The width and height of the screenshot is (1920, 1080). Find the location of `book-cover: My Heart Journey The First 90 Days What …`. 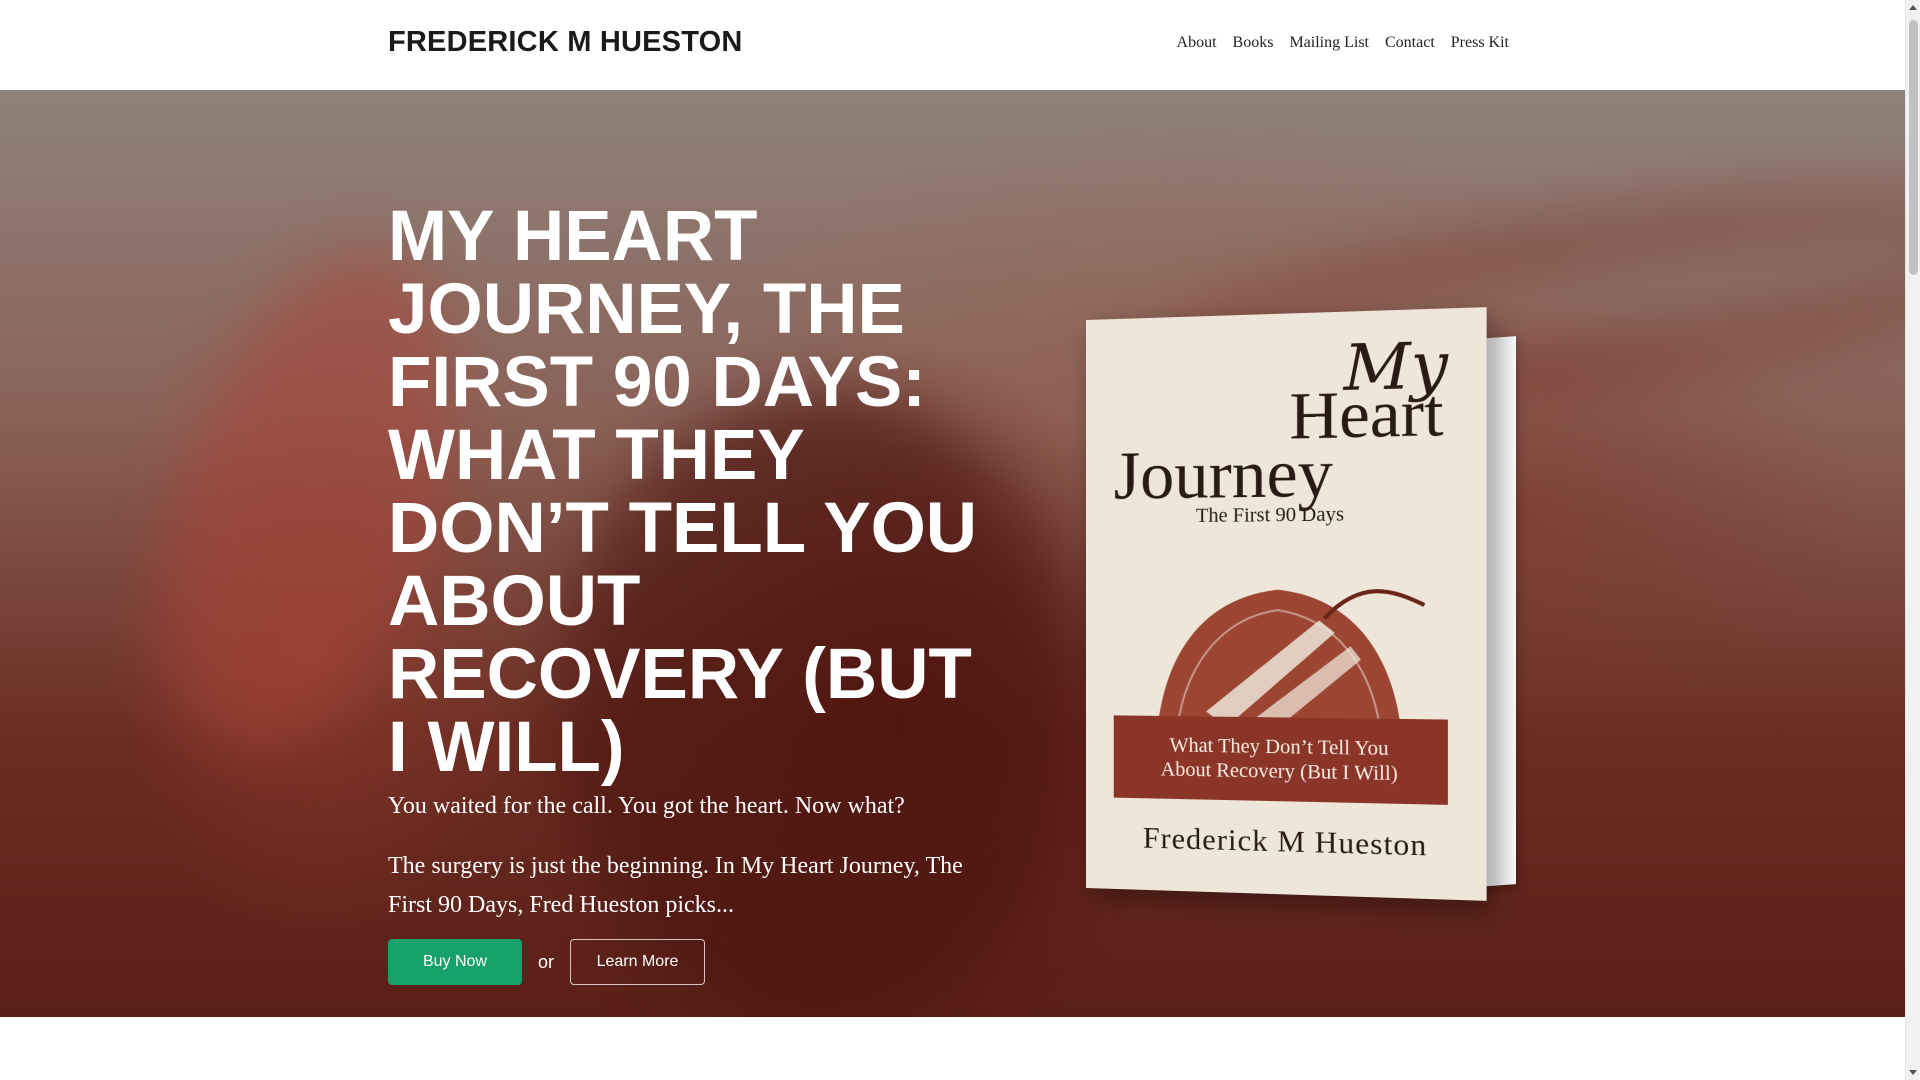

book-cover: My Heart Journey The First 90 Days What … is located at coordinates (1286, 604).